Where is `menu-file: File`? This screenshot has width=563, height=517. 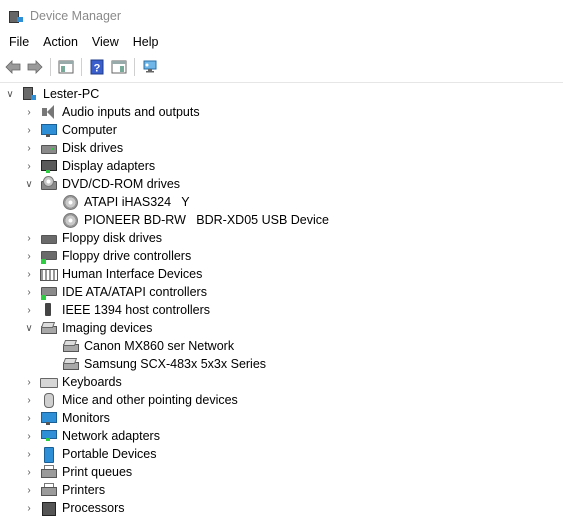 menu-file: File is located at coordinates (19, 42).